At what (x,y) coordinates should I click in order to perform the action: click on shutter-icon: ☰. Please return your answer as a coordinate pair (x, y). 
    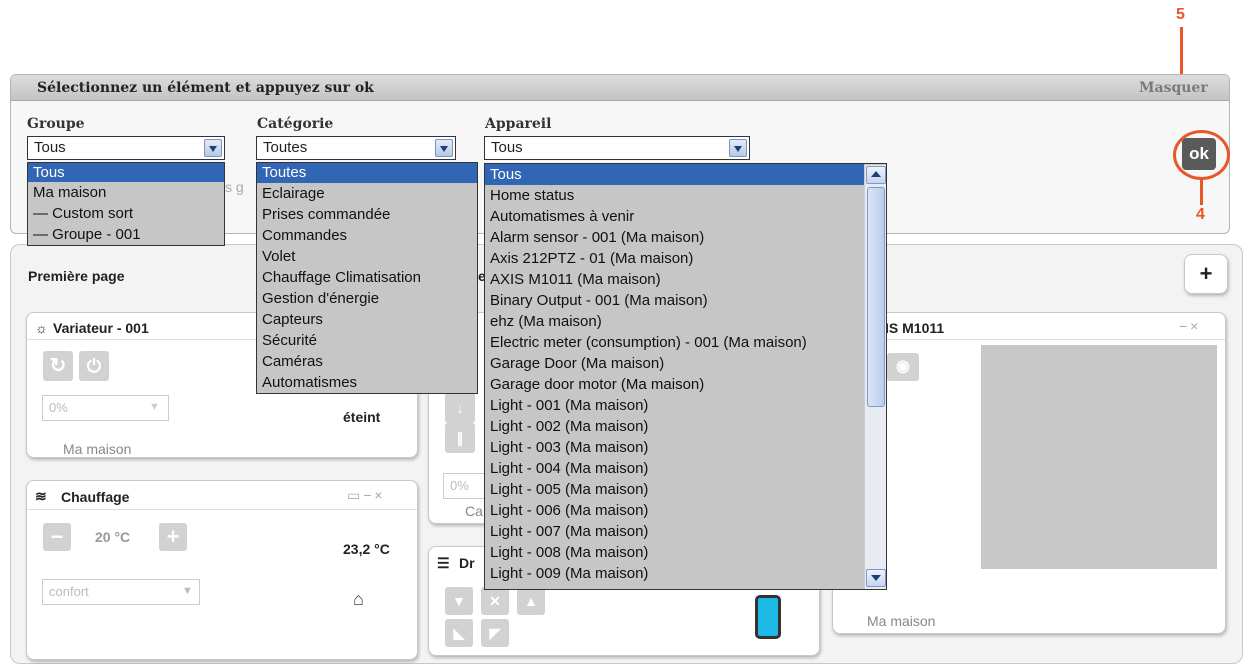
    Looking at the image, I should click on (443, 563).